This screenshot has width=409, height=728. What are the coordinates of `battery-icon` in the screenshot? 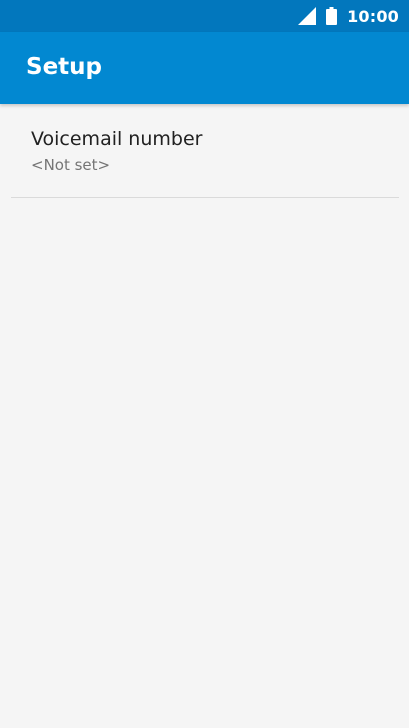 It's located at (332, 16).